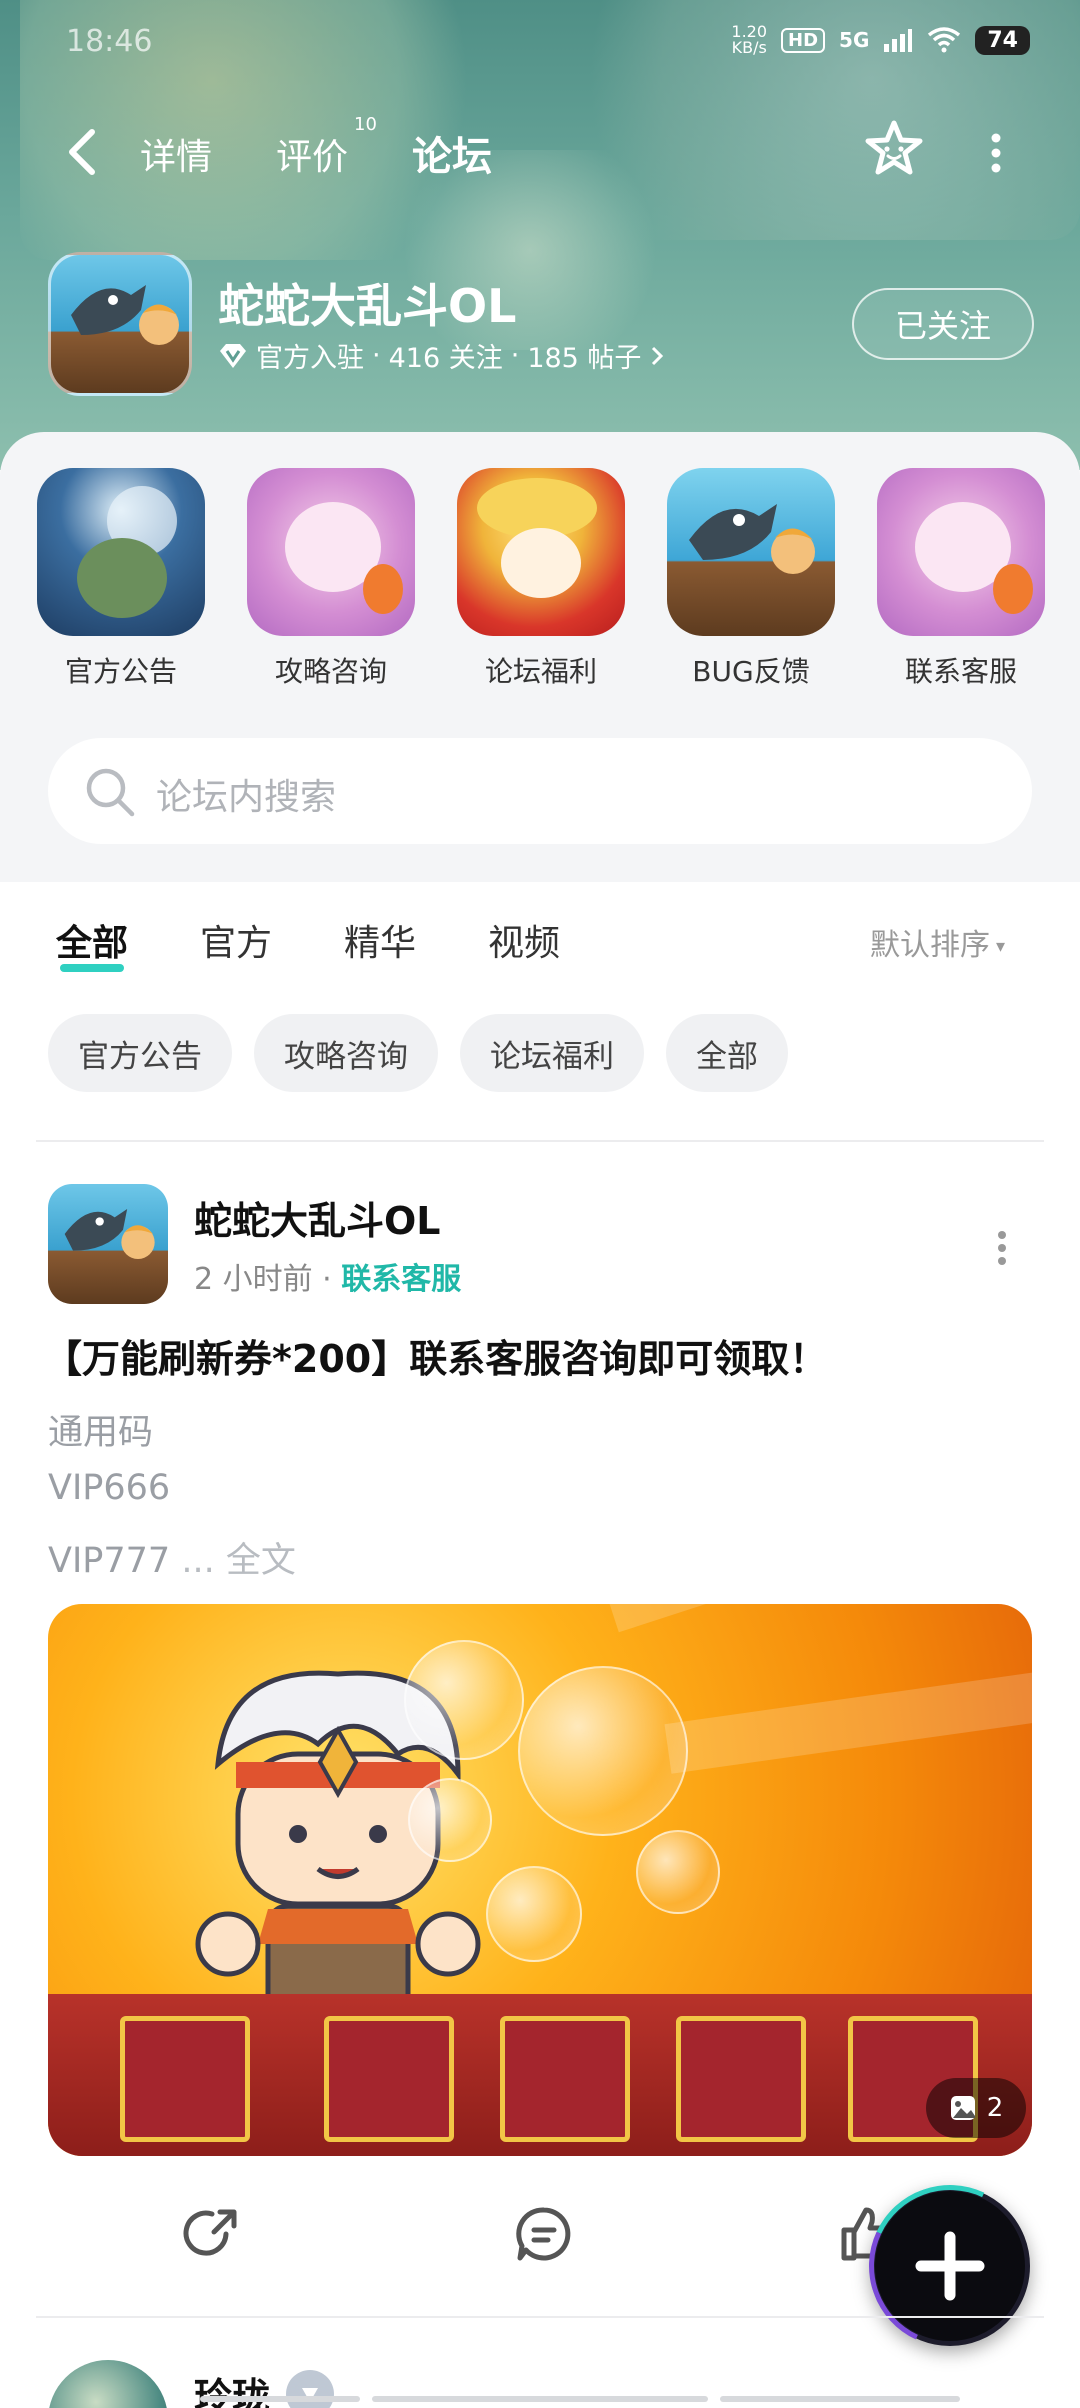 Image resolution: width=1080 pixels, height=2408 pixels. What do you see at coordinates (930, 945) in the screenshot?
I see `sort-label: 默认排序` at bounding box center [930, 945].